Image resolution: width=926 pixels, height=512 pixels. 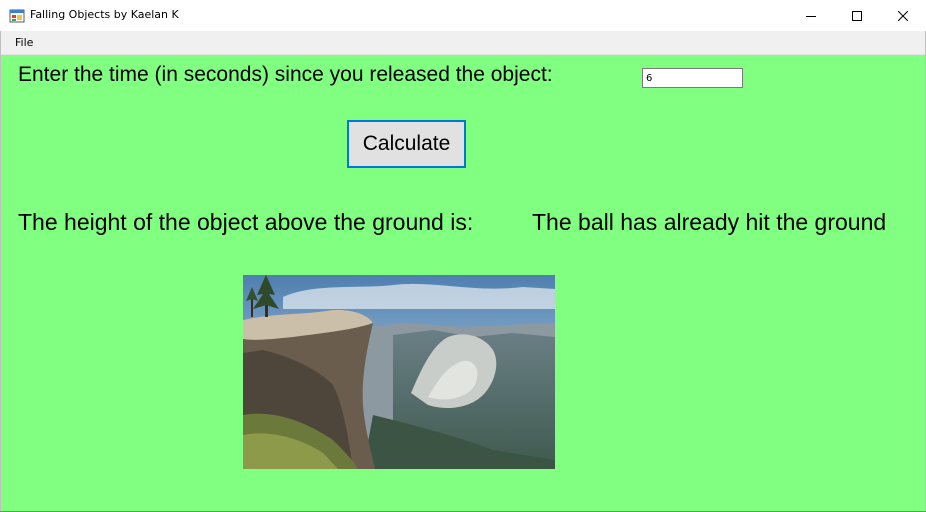 I want to click on maximize-icon, so click(x=857, y=15).